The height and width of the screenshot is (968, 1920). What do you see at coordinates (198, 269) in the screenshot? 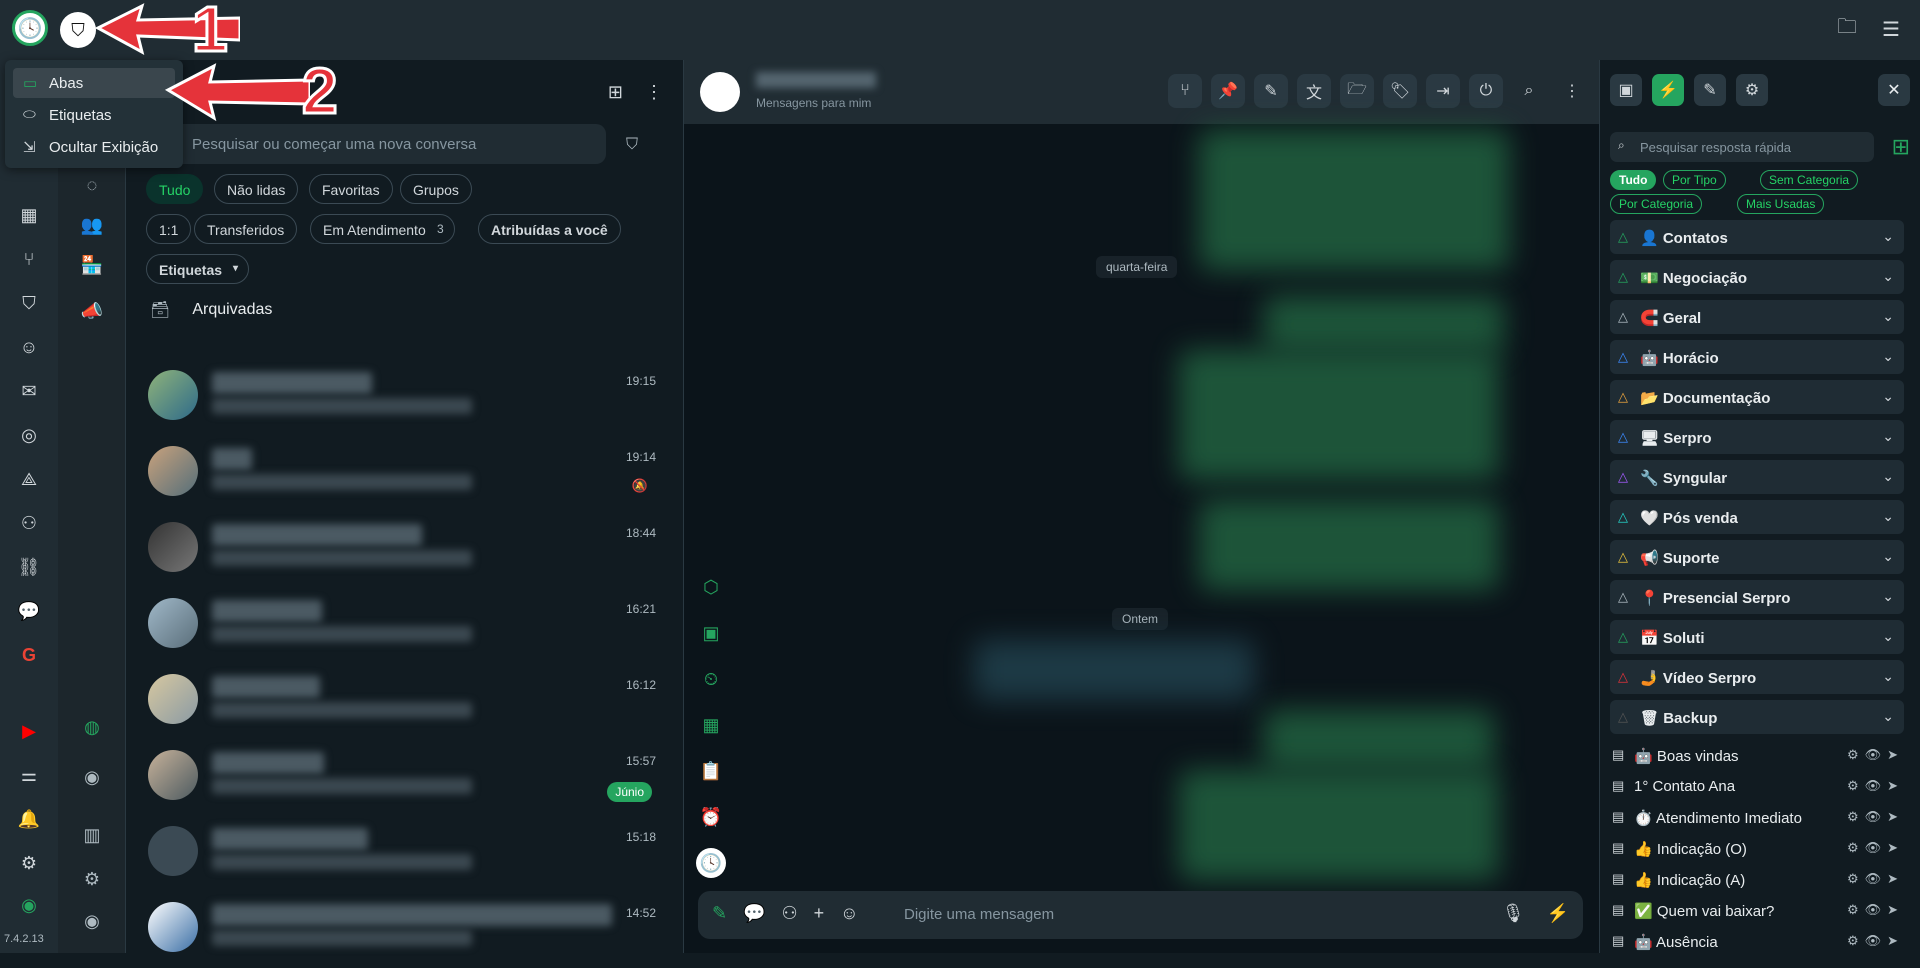
I see `etiquetas-dropdown: Etiquetas ▾` at bounding box center [198, 269].